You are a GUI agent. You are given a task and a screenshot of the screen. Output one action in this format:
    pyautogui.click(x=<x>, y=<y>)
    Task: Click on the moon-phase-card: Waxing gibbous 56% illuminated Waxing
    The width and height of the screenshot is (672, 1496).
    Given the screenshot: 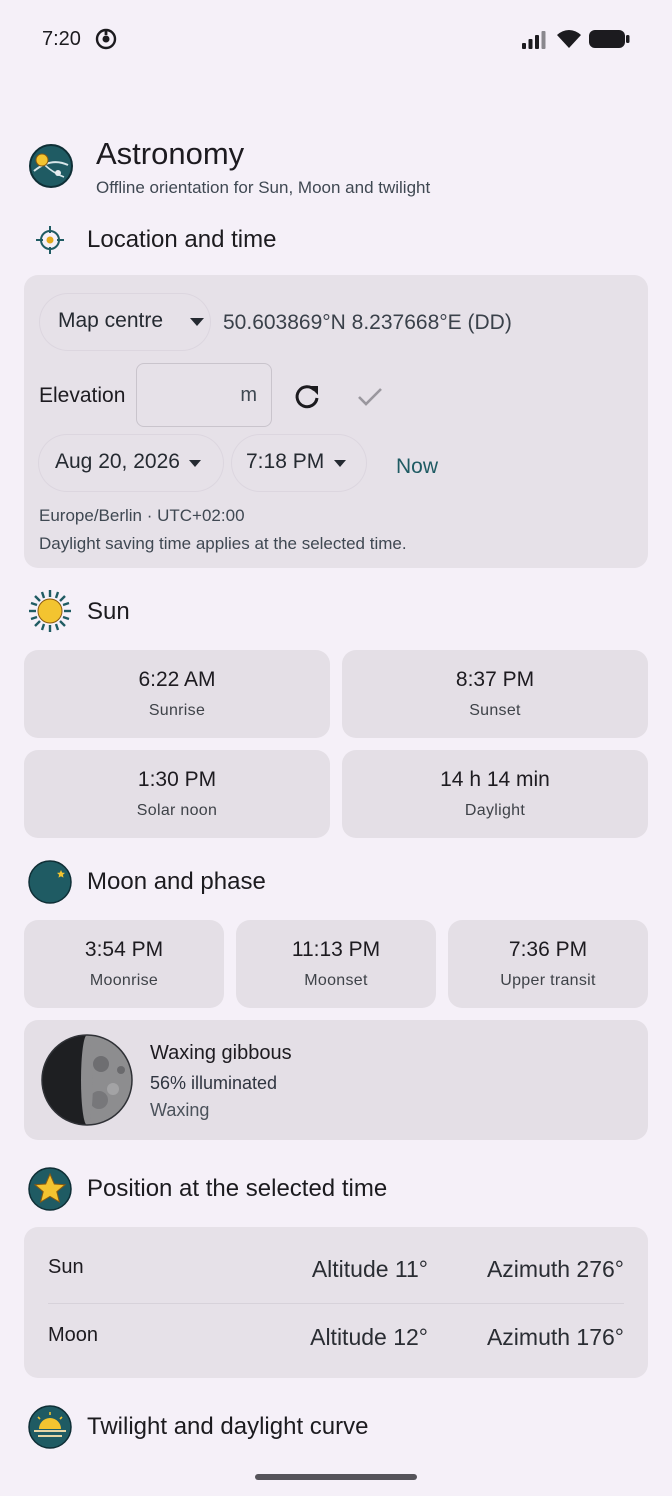 What is the action you would take?
    pyautogui.click(x=336, y=1080)
    